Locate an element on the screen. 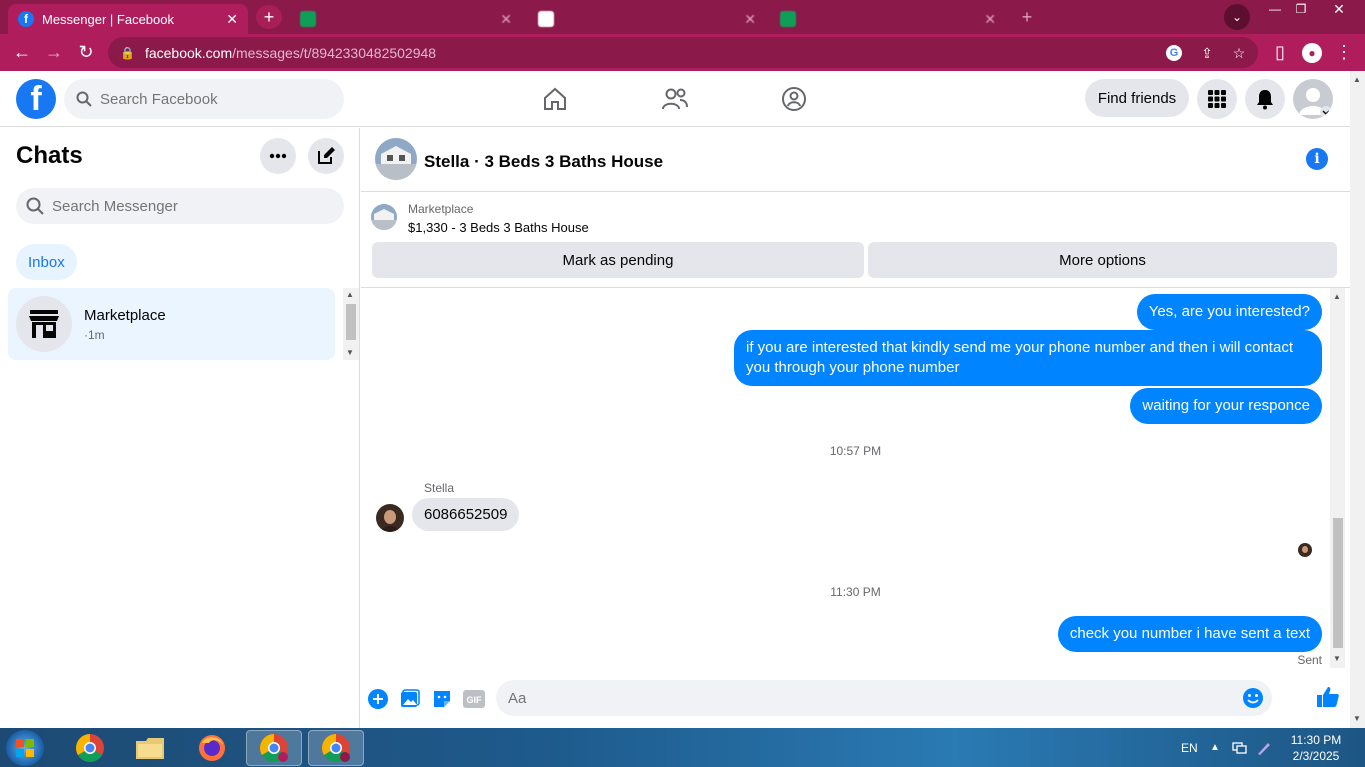 This screenshot has height=767, width=1365. language-indicator: EN is located at coordinates (1189, 747).